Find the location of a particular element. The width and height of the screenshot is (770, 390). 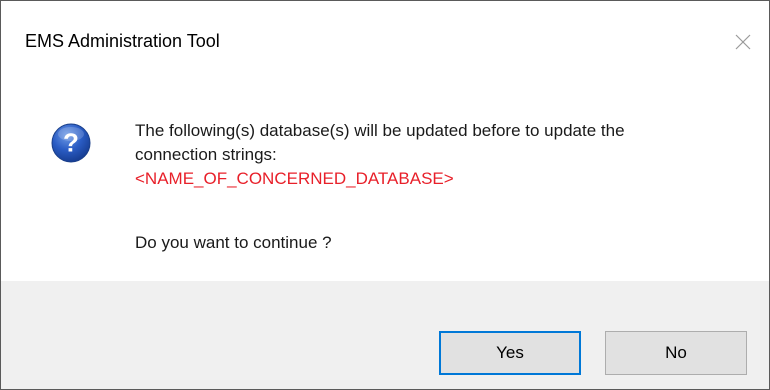

question-icon: ? is located at coordinates (71, 143).